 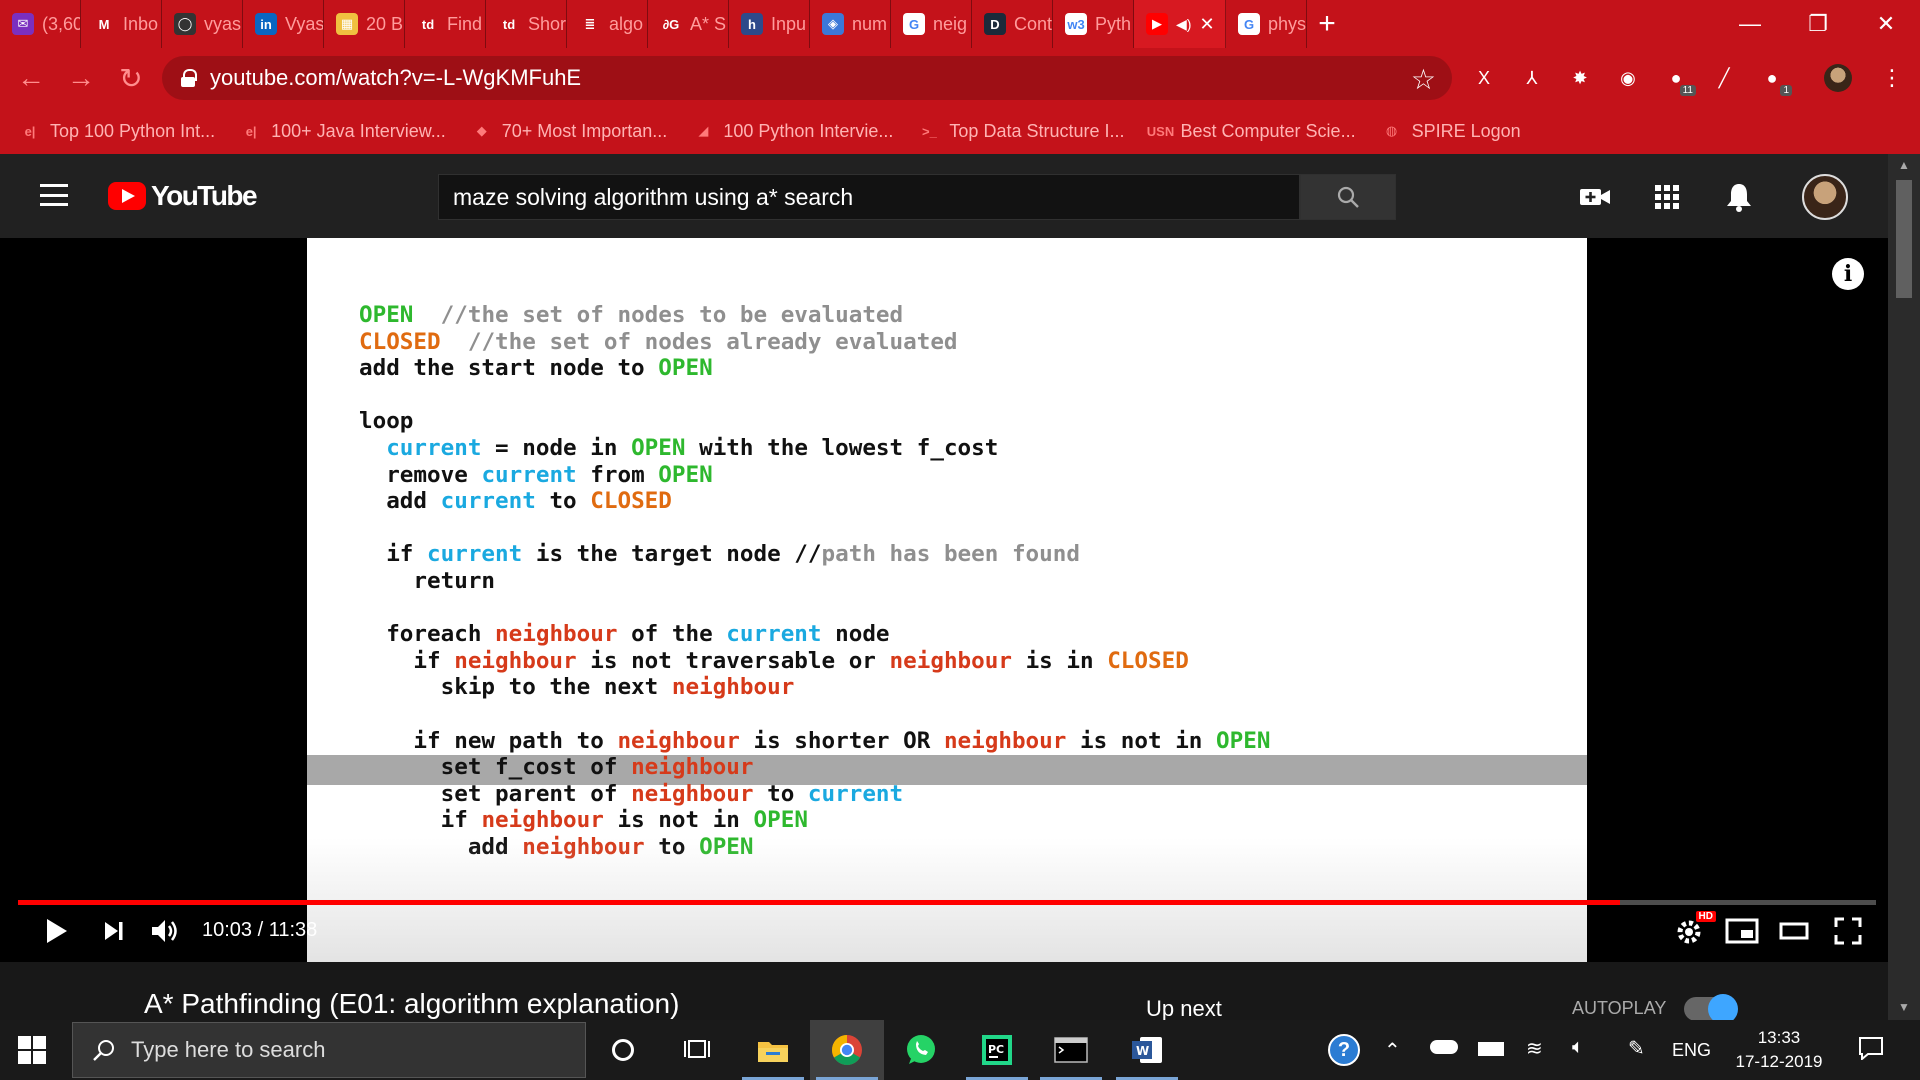 I want to click on minimize-button: —, so click(x=1750, y=24).